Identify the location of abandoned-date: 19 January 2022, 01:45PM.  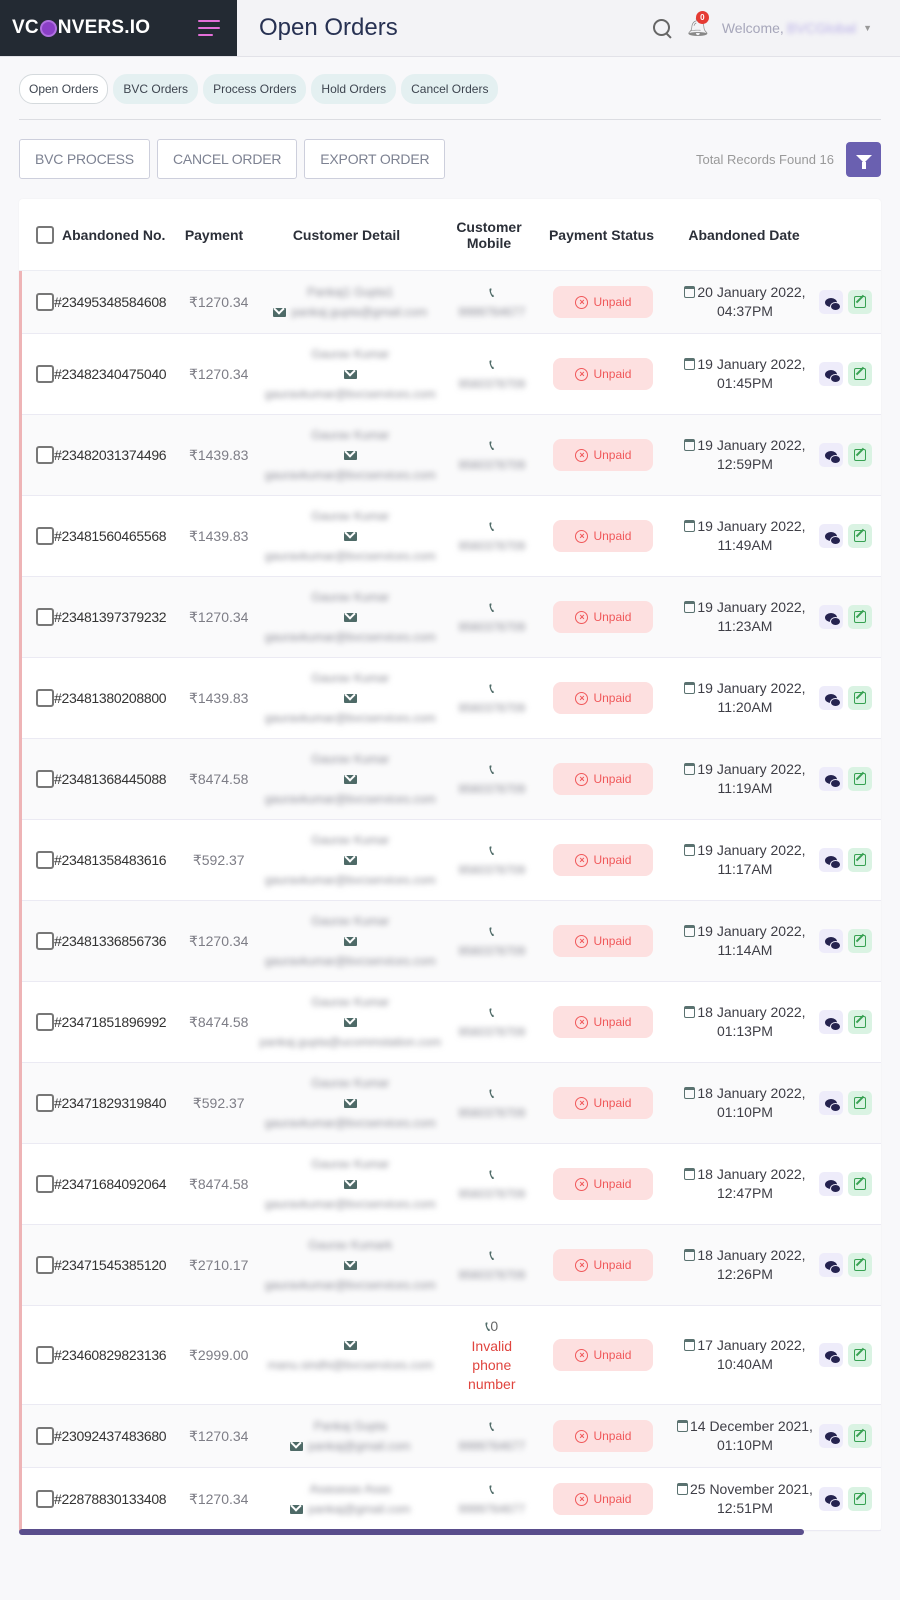
(745, 374).